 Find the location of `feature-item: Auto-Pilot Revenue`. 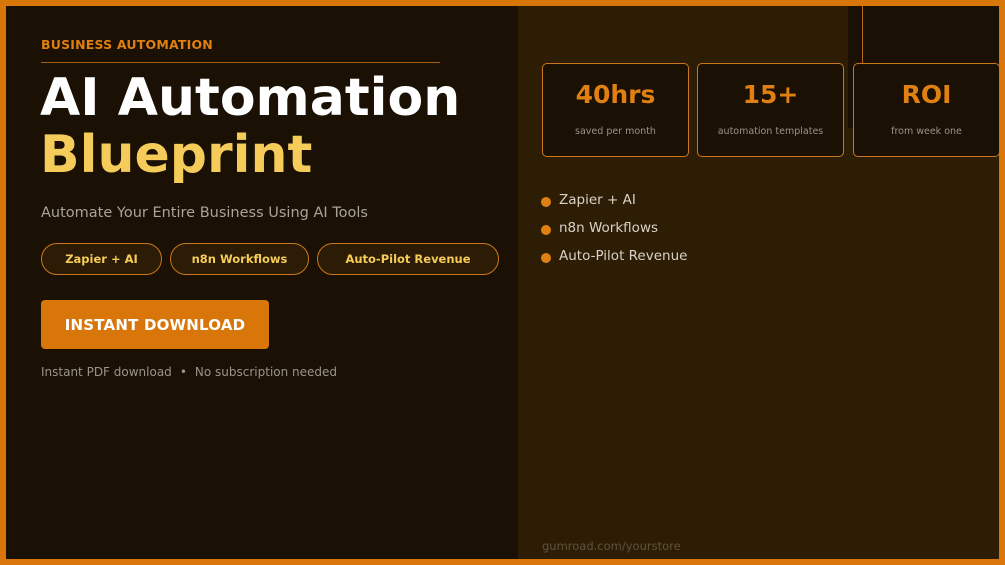

feature-item: Auto-Pilot Revenue is located at coordinates (614, 256).